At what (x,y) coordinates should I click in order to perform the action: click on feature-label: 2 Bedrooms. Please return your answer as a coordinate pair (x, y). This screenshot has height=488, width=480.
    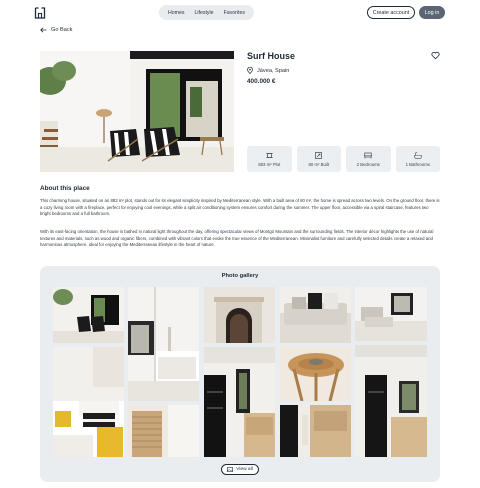
    Looking at the image, I should click on (368, 164).